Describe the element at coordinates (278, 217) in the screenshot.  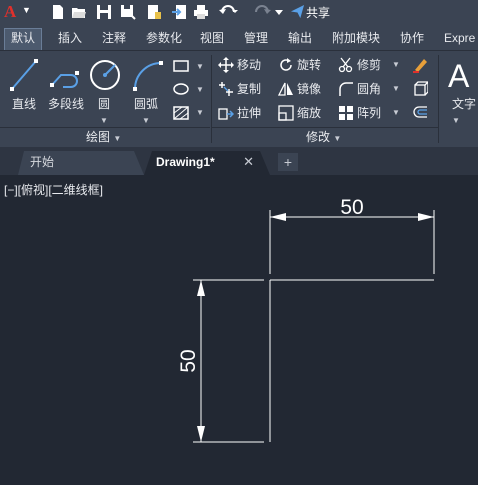
I see `h-dim-arrow-left` at that location.